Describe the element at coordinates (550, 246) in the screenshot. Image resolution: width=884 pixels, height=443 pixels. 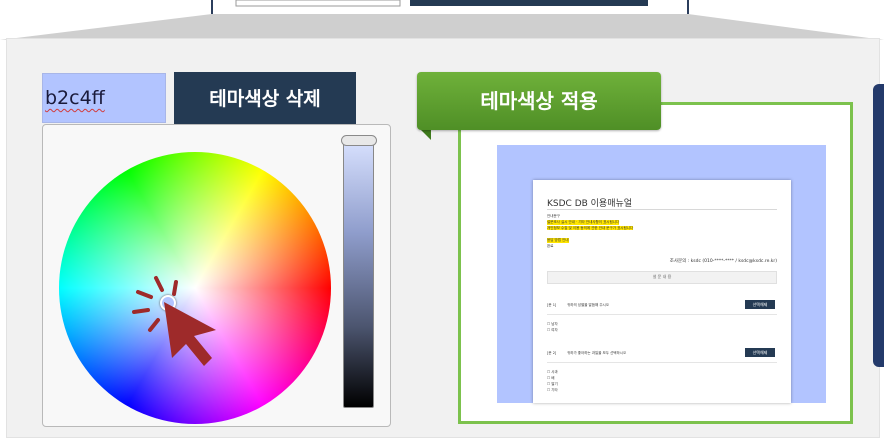
I see `manual-line-5: 완료` at that location.